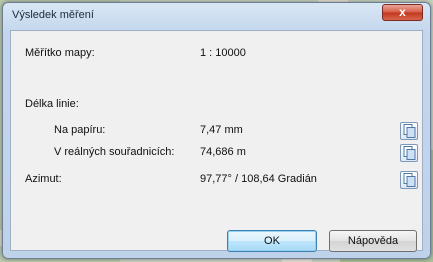 This screenshot has width=433, height=262. I want to click on copy-real-length-button, so click(409, 153).